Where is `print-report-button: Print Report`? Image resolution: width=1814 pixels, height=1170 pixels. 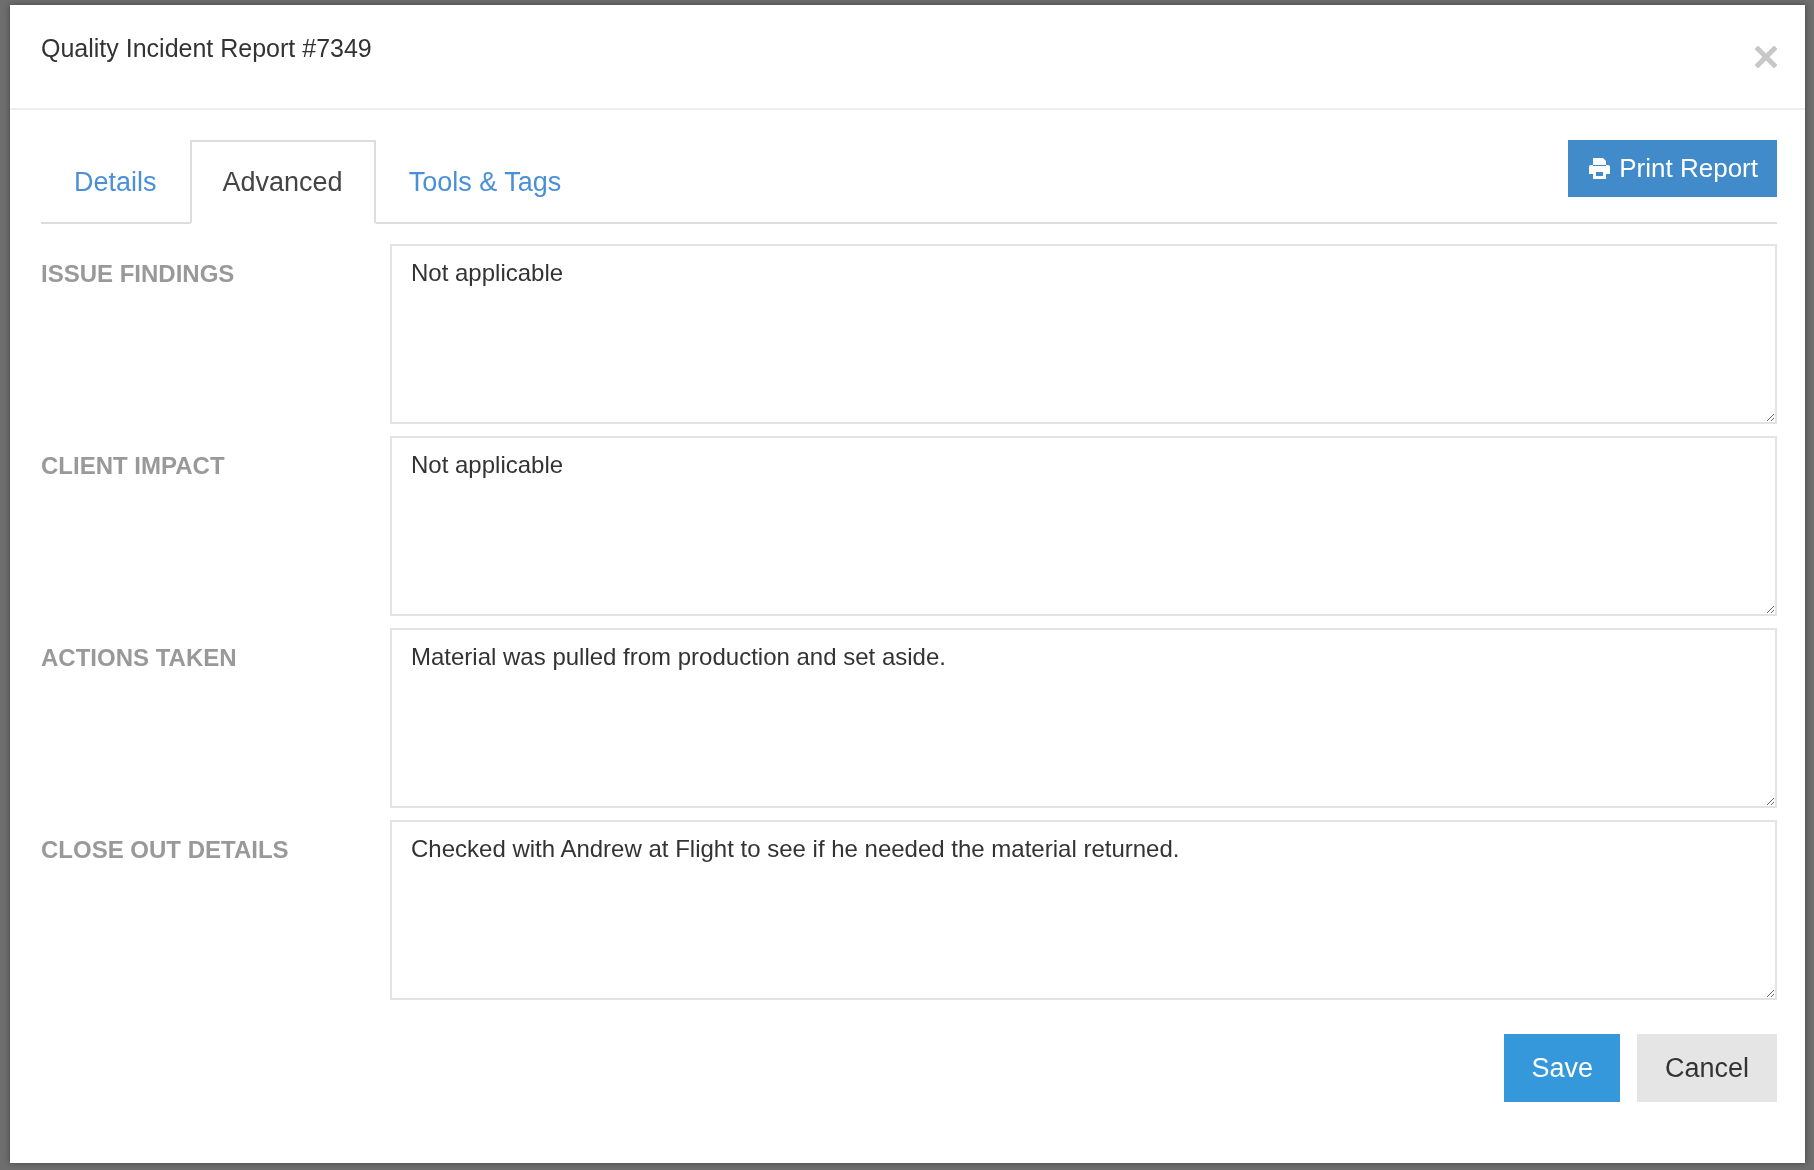 print-report-button: Print Report is located at coordinates (1672, 168).